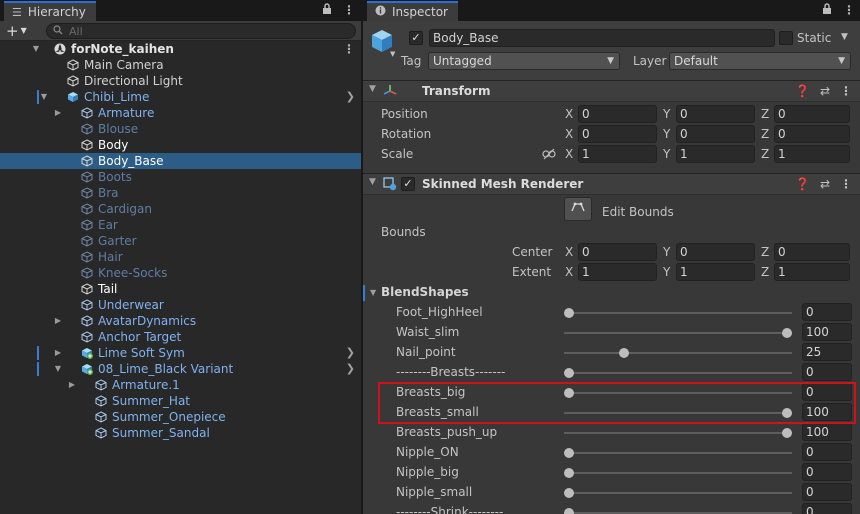  Describe the element at coordinates (199, 31) in the screenshot. I see `search-input` at that location.